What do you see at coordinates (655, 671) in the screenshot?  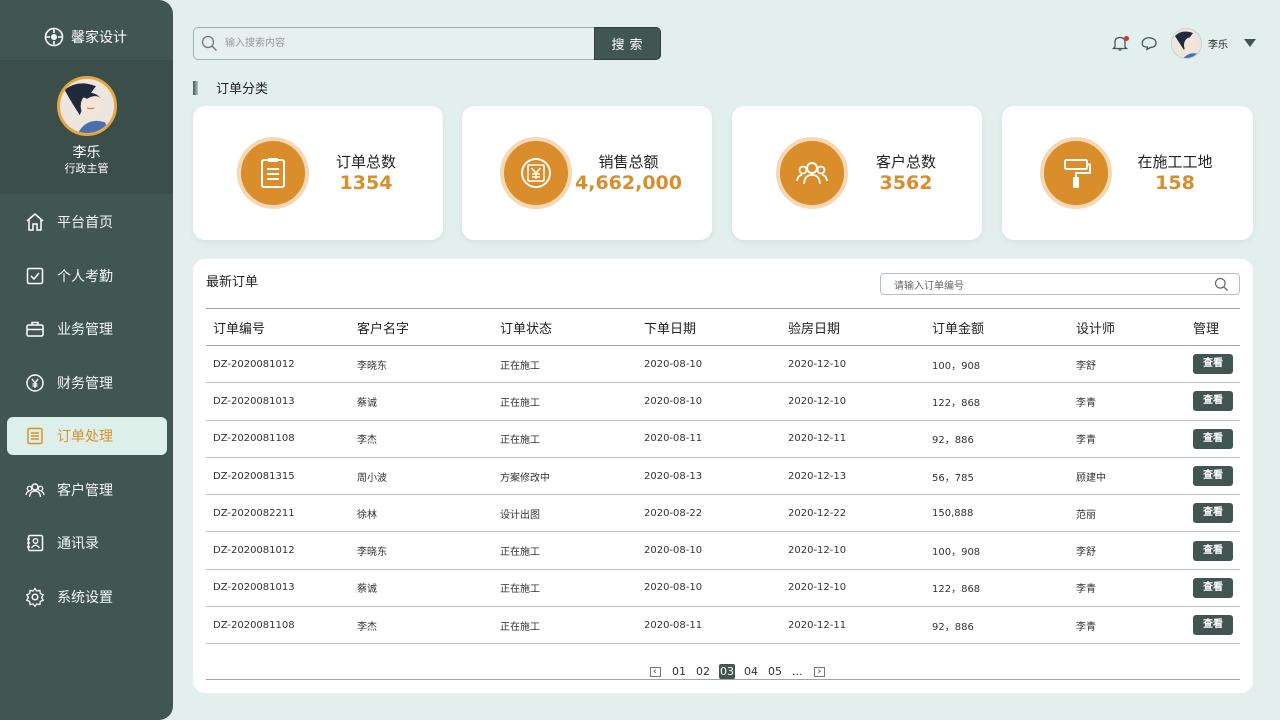 I see `prev-page-button` at bounding box center [655, 671].